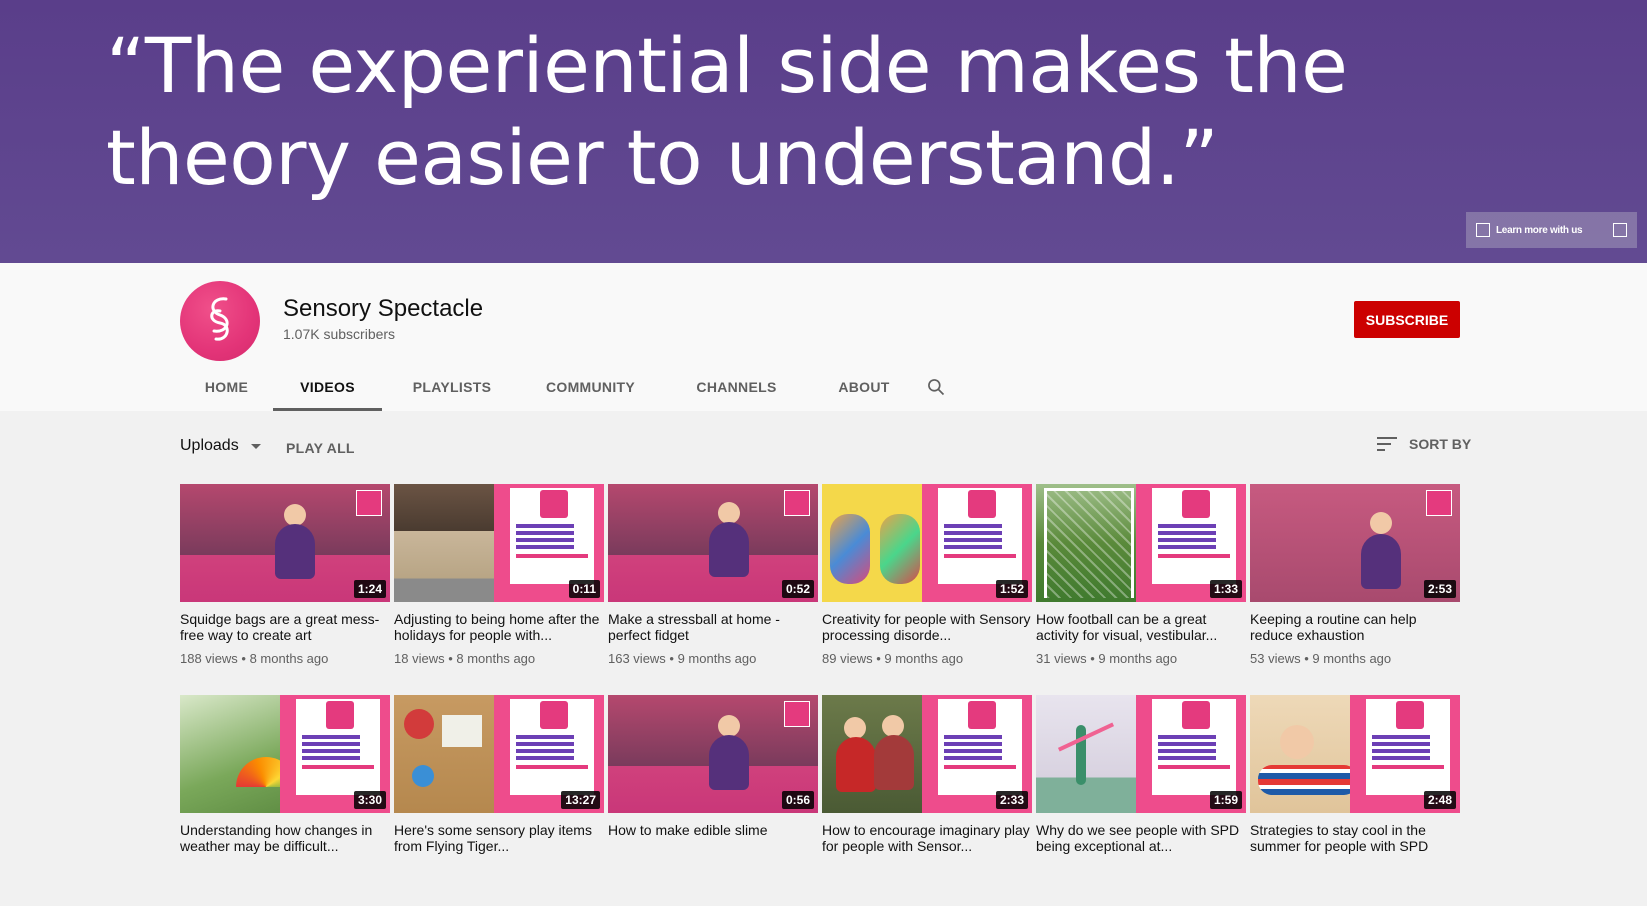 Image resolution: width=1647 pixels, height=906 pixels. Describe the element at coordinates (927, 754) in the screenshot. I see `video-thumbnail: 2:33` at that location.